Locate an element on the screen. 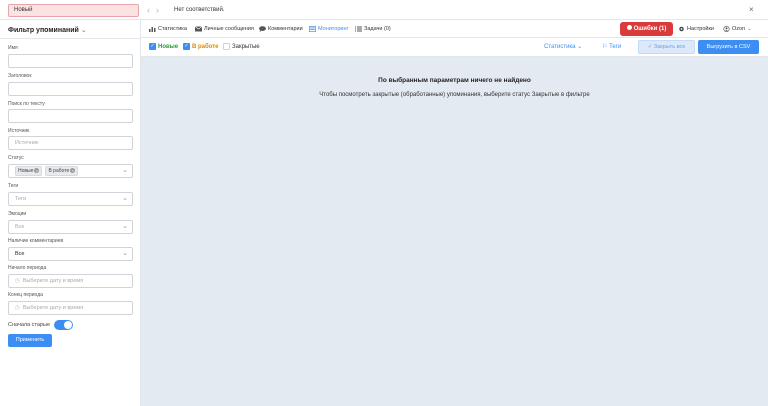 Image resolution: width=768 pixels, height=406 pixels. top-bar: Новый ‹ › Нет соответствий. × is located at coordinates (384, 10).